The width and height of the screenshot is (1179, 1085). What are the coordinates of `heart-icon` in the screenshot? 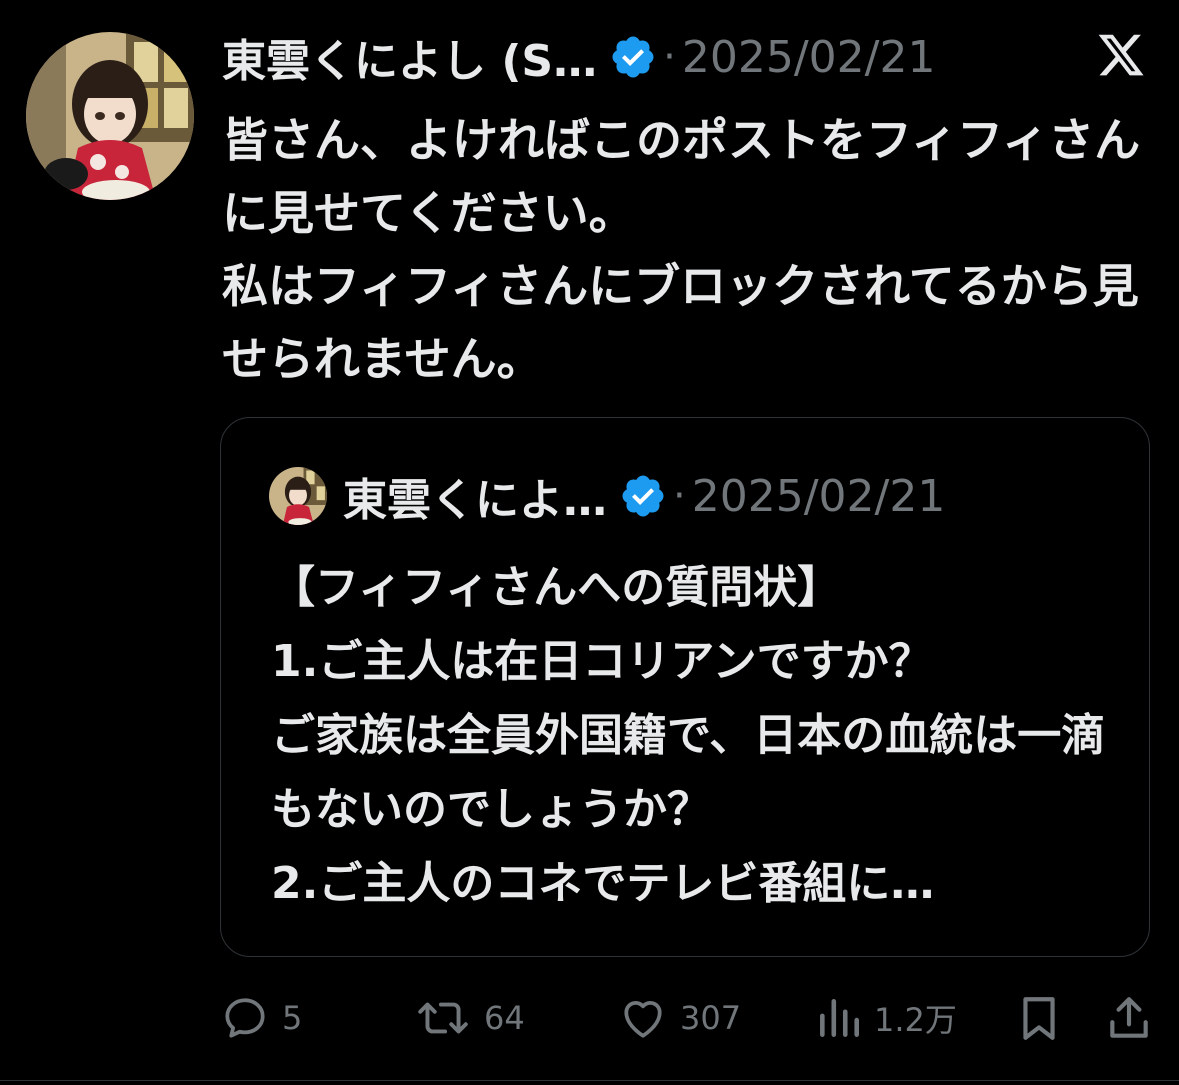 It's located at (643, 1019).